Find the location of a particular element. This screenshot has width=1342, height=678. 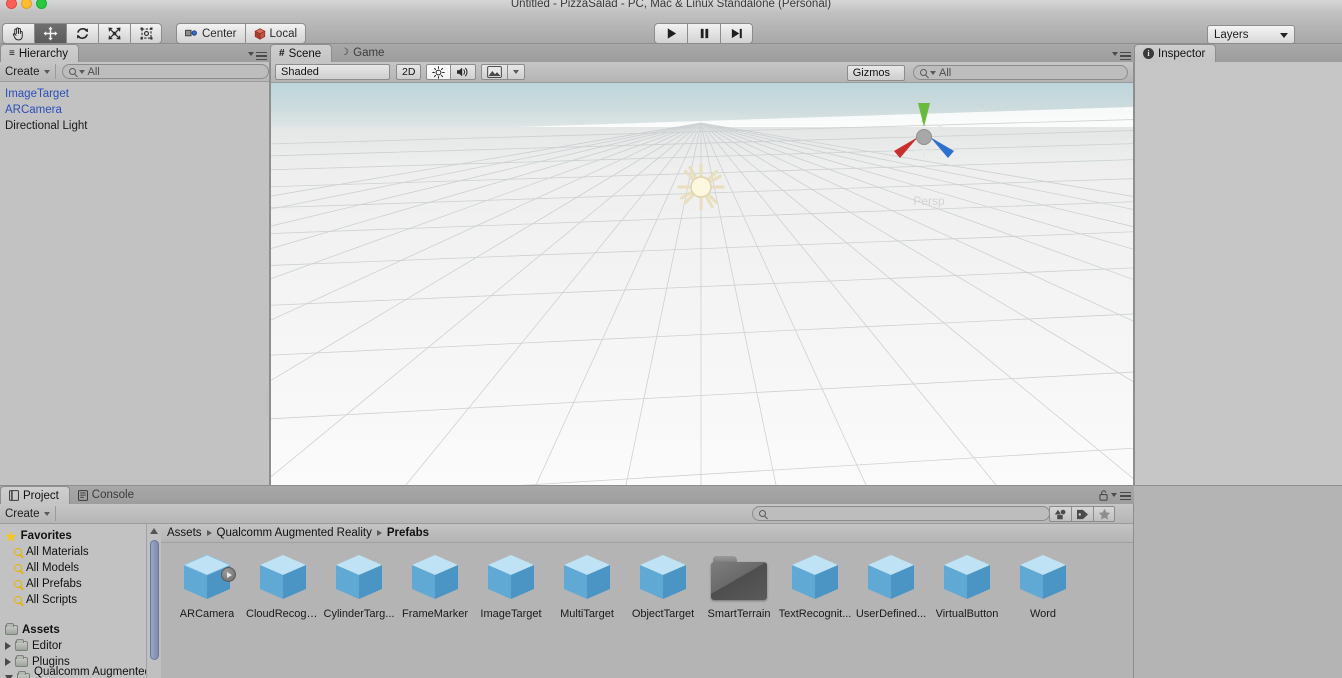

toggle-audio-button is located at coordinates (463, 72).